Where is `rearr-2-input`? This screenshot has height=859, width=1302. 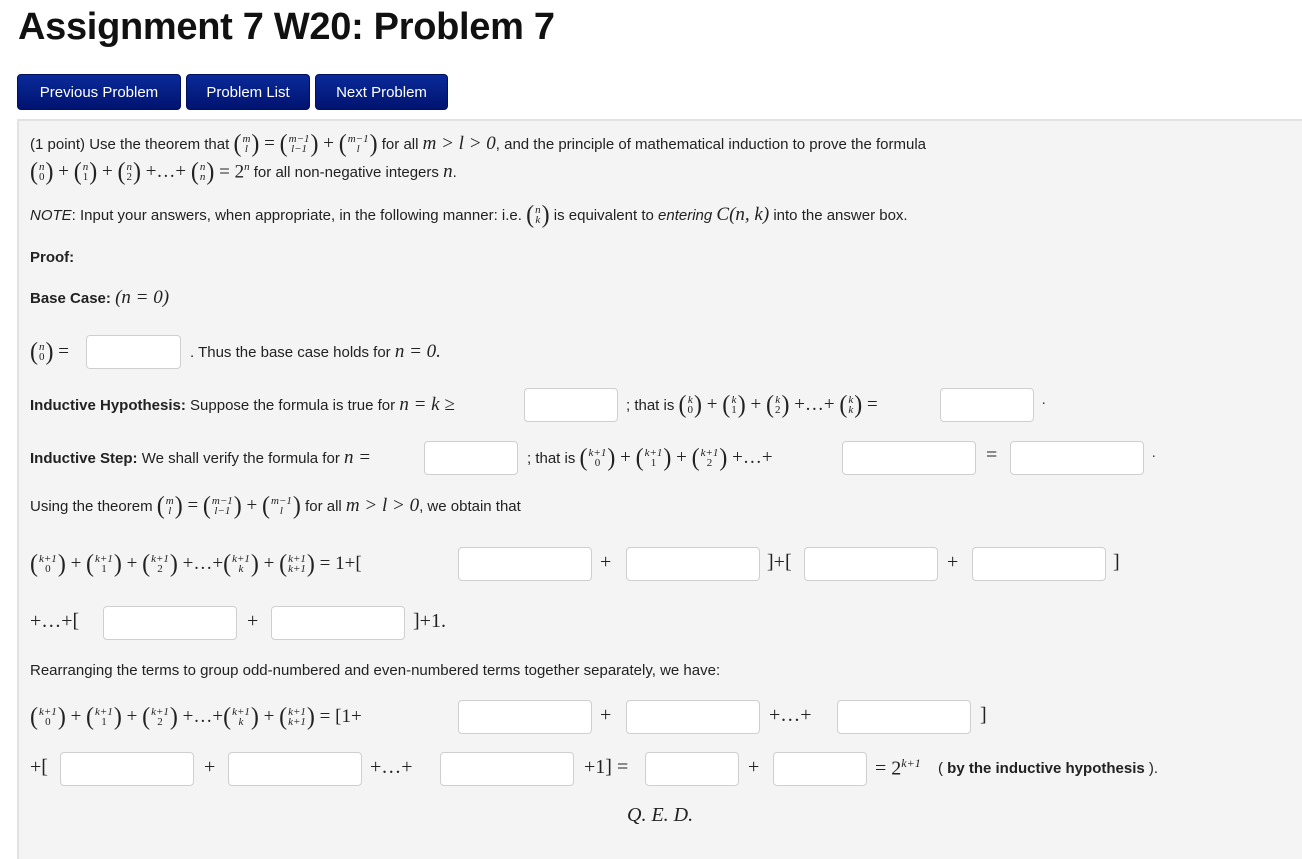 rearr-2-input is located at coordinates (693, 717).